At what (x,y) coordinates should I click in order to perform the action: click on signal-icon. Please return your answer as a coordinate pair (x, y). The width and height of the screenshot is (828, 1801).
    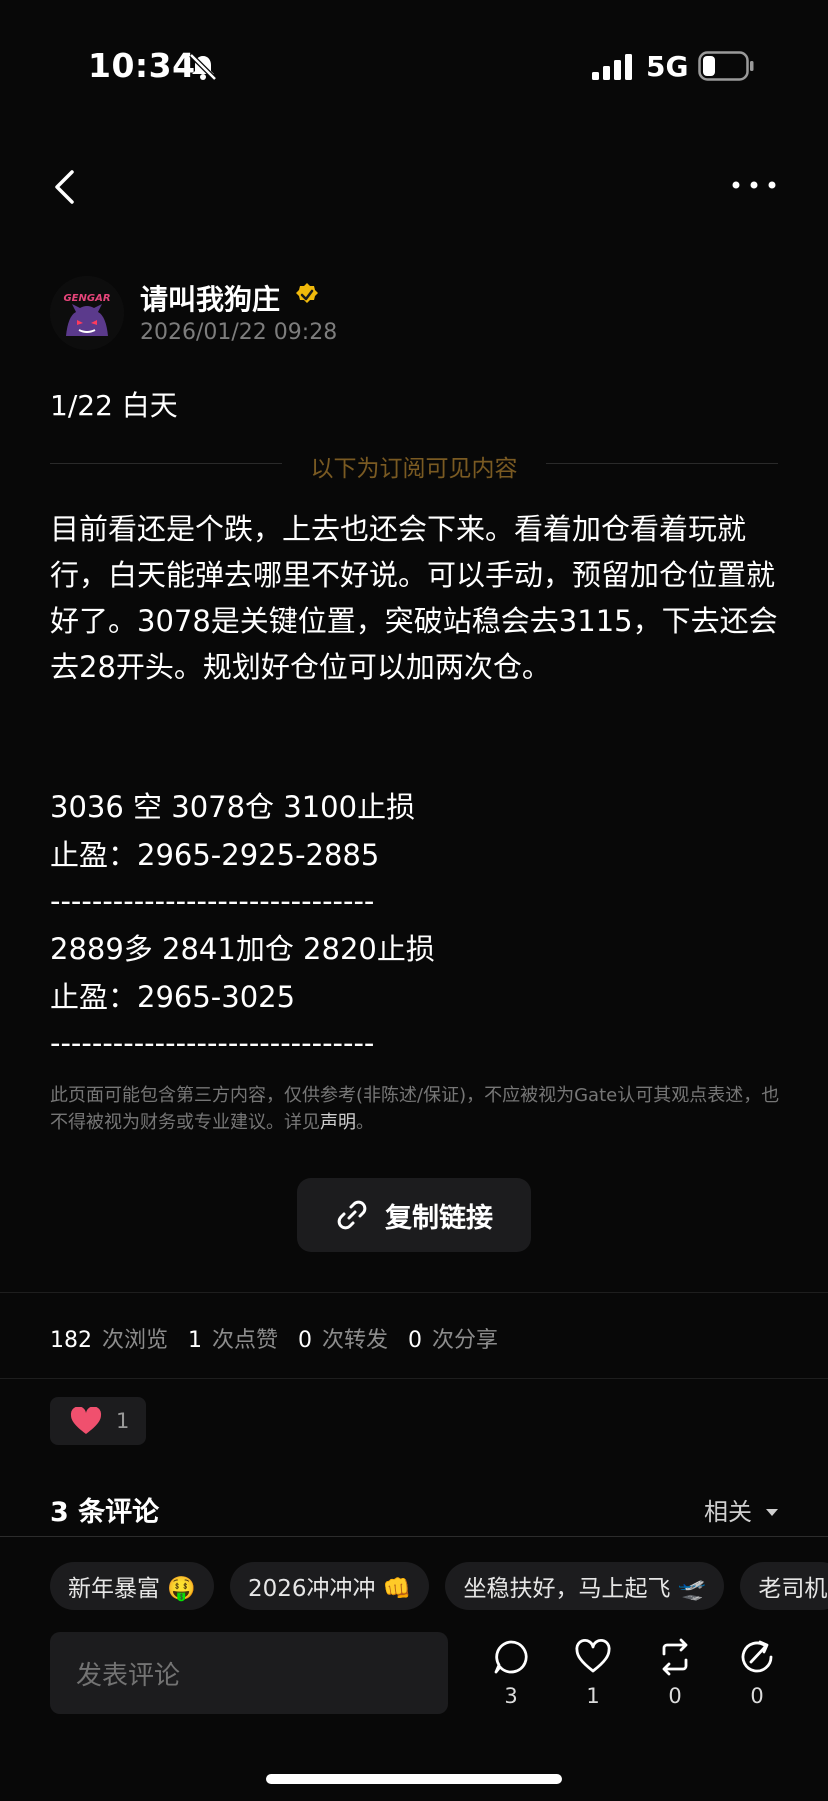
    Looking at the image, I should click on (612, 67).